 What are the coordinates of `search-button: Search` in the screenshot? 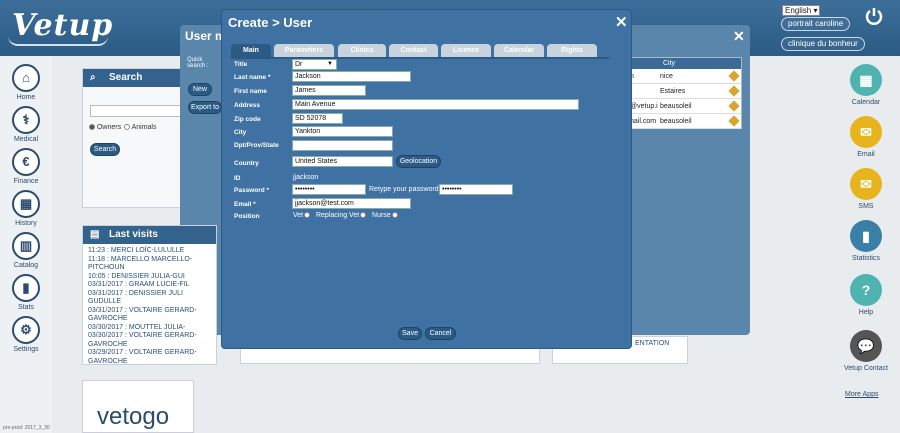 It's located at (105, 149).